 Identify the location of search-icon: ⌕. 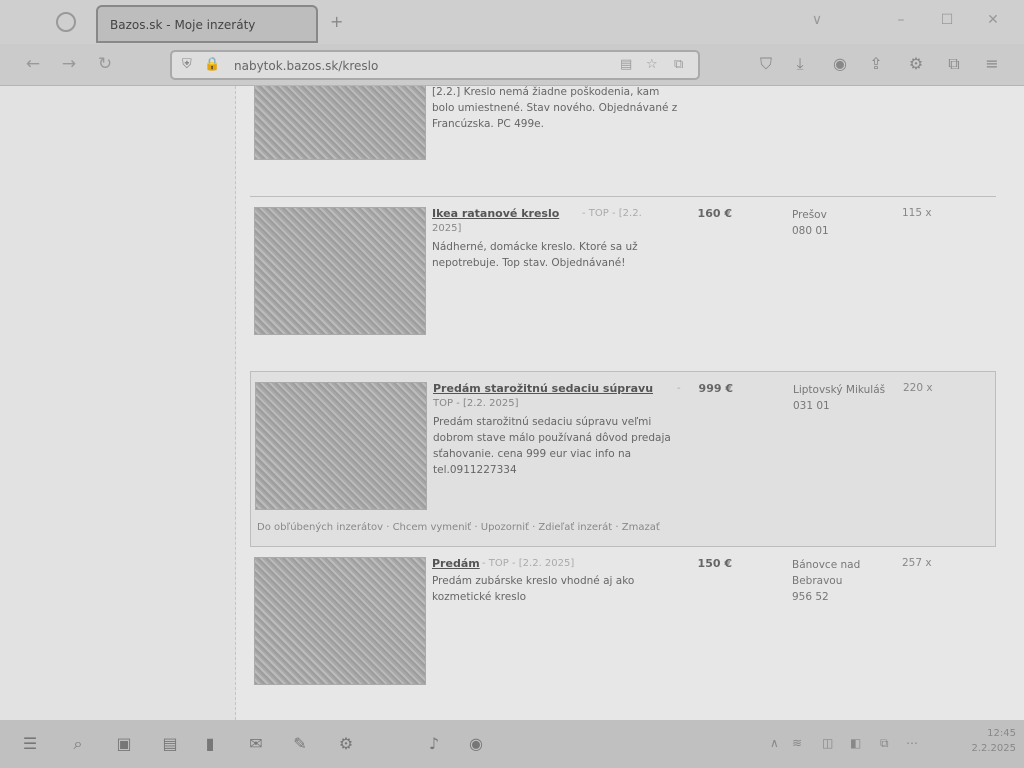
(78, 744).